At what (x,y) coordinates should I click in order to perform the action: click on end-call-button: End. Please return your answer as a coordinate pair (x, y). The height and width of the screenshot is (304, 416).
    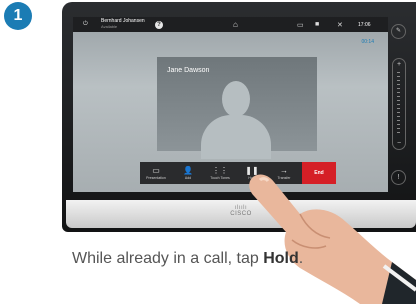
    Looking at the image, I should click on (319, 173).